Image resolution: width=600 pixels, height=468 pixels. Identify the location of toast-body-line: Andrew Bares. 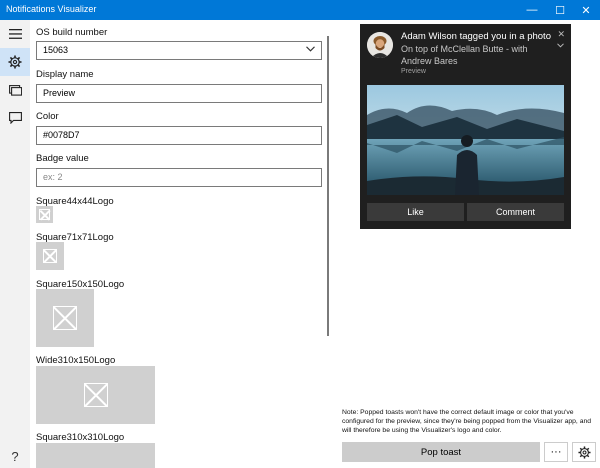
(429, 60).